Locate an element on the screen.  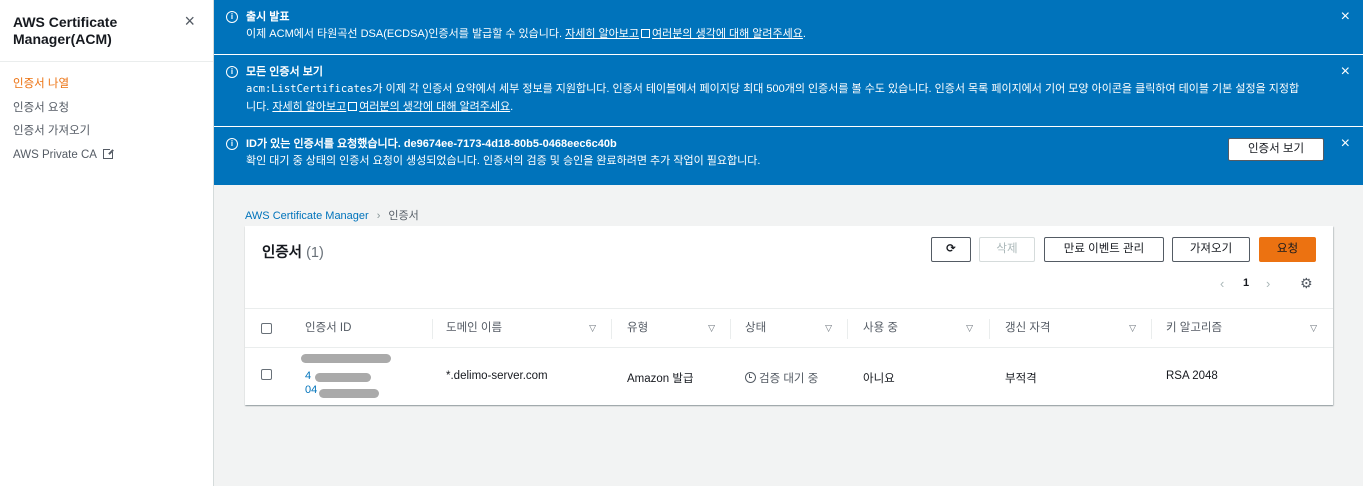
in-use-value: 아니요 is located at coordinates (879, 379).